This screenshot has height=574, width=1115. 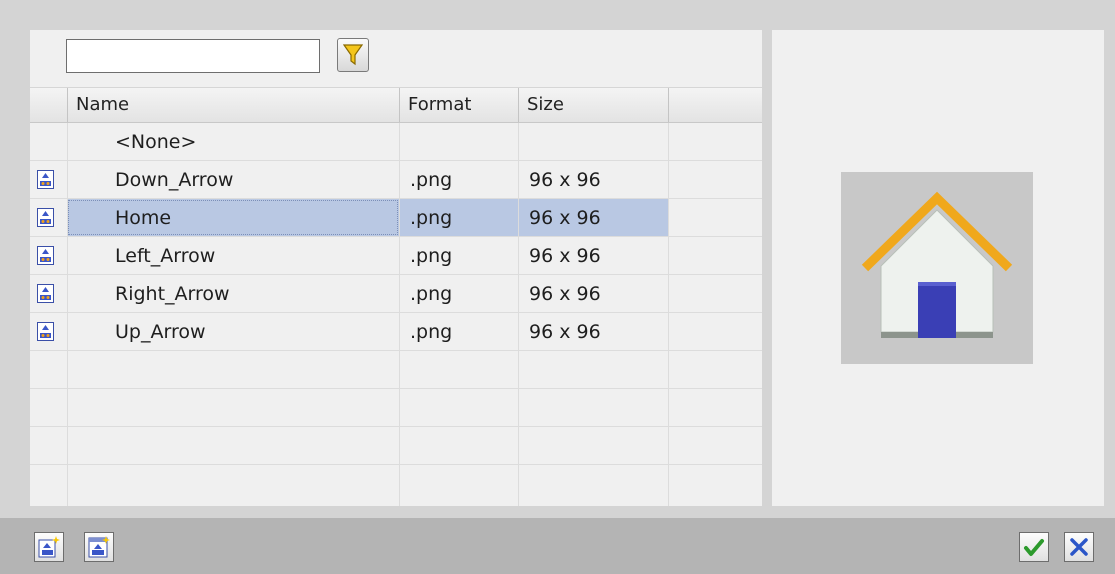 I want to click on cancel-button, so click(x=1079, y=547).